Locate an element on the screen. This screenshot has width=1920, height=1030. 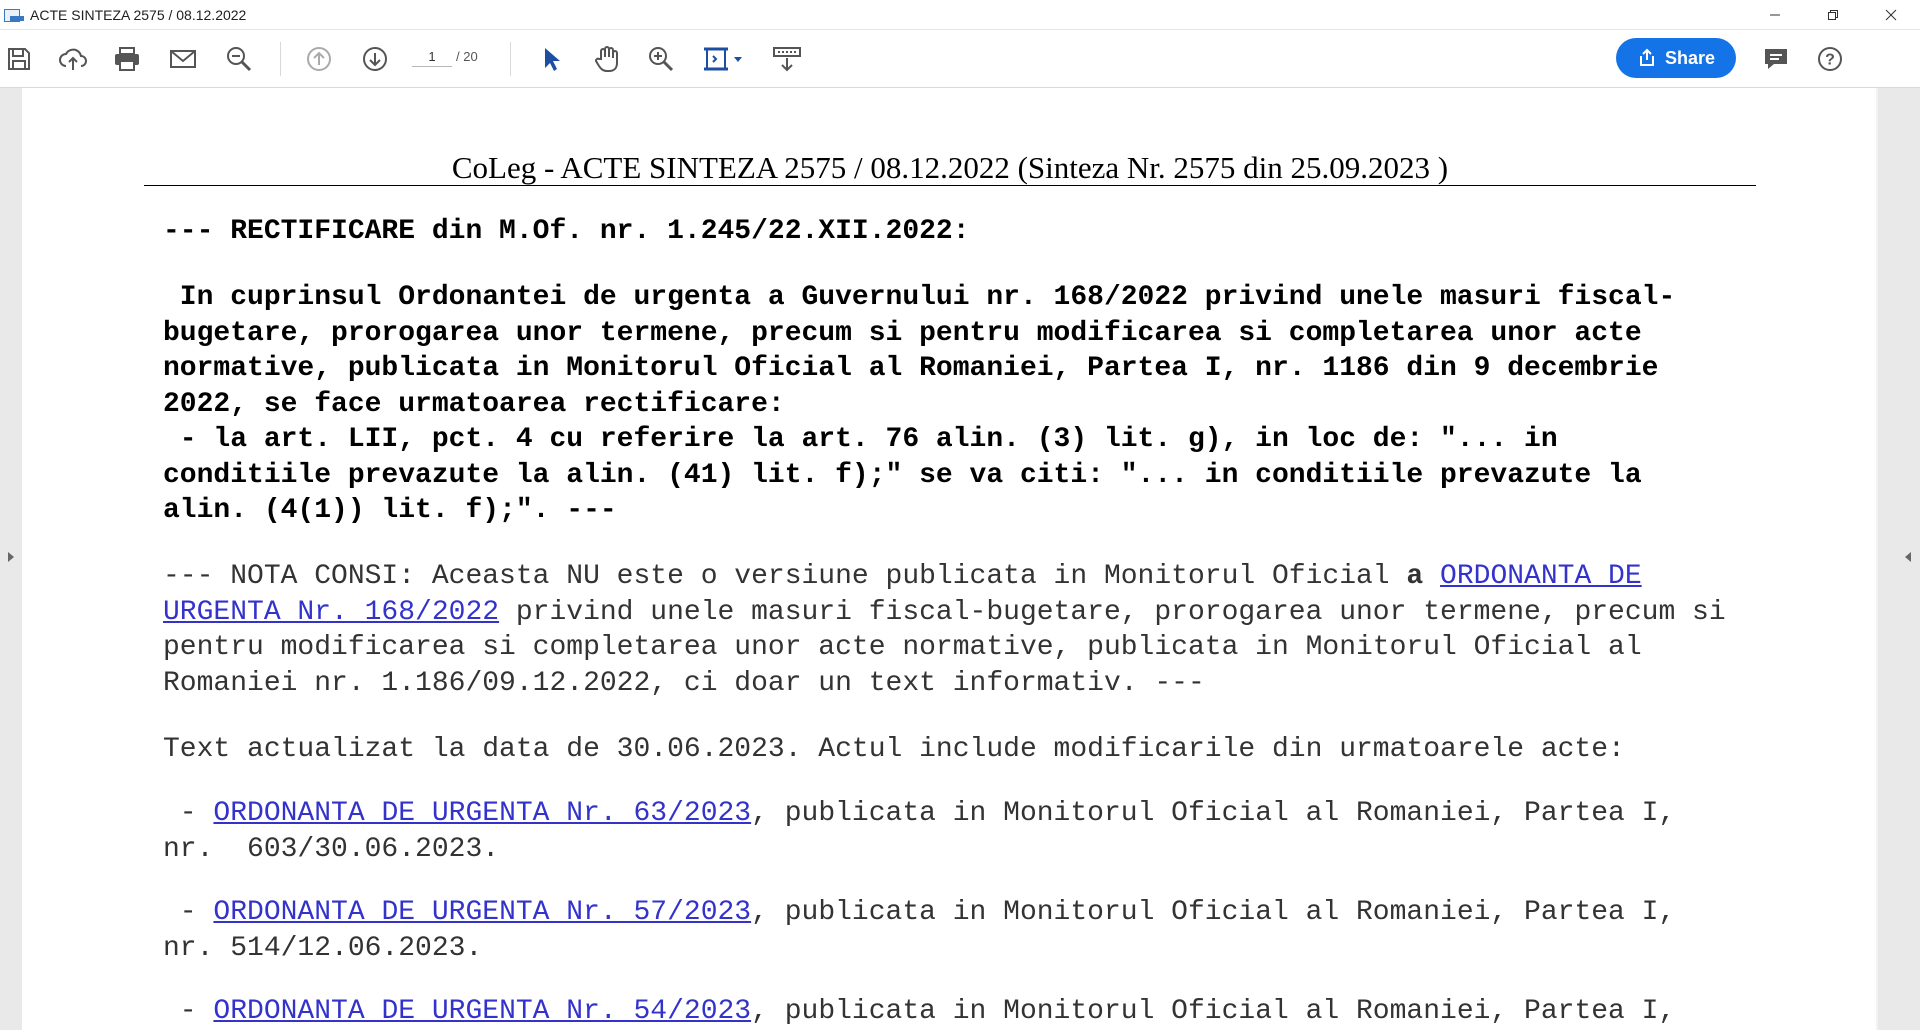
zoom-out-icon is located at coordinates (239, 59).